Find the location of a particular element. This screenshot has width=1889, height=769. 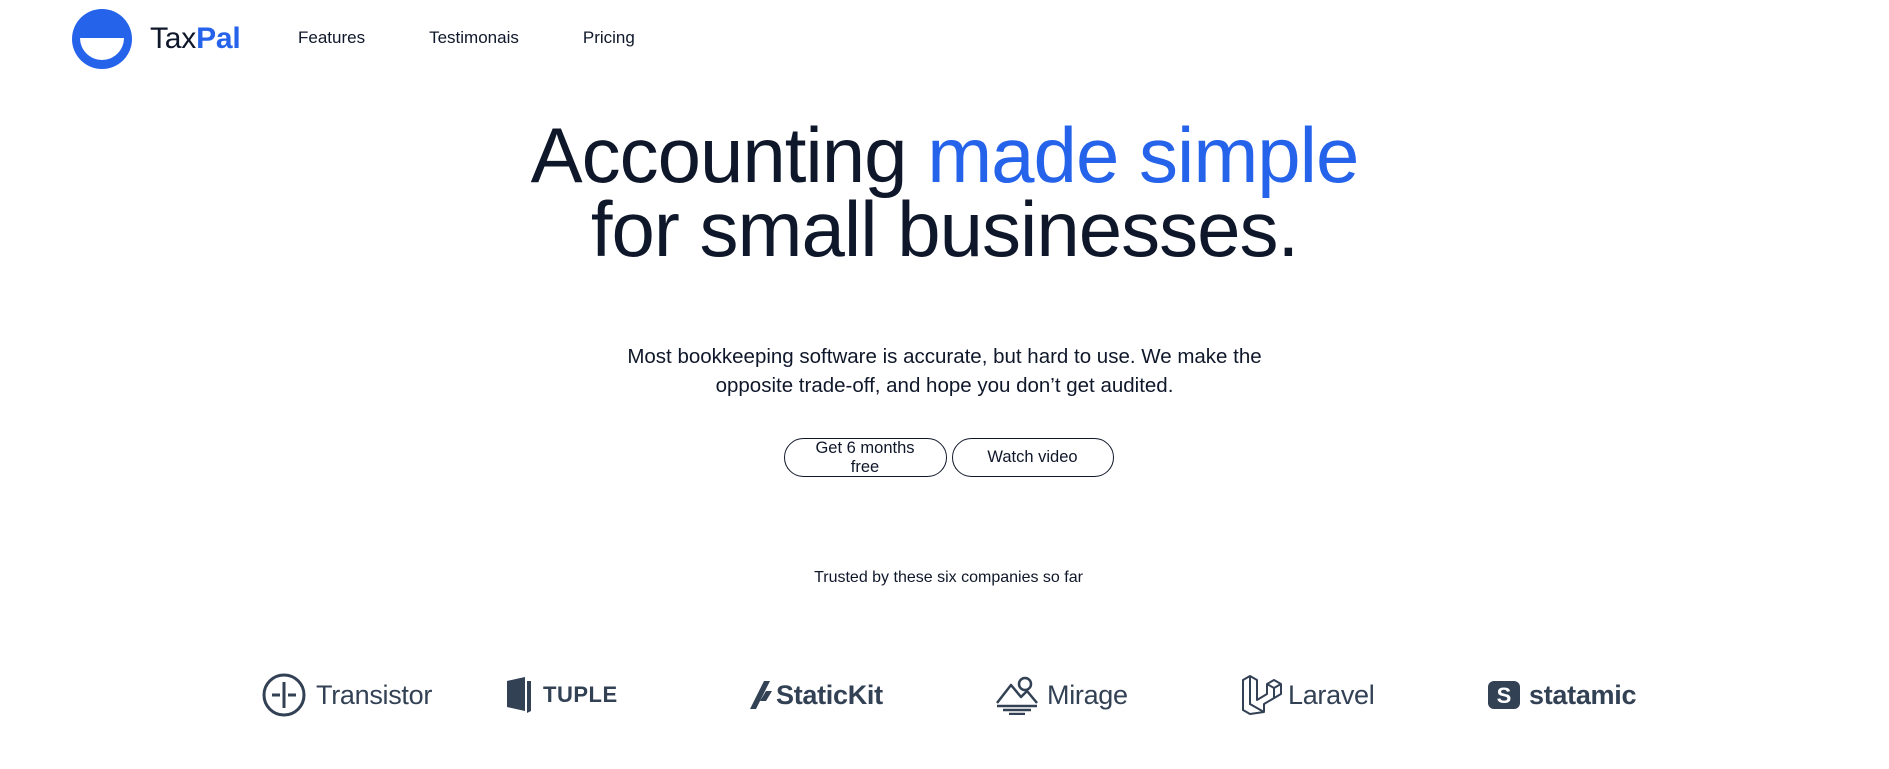

company-name-transistor: Transistor is located at coordinates (374, 694).